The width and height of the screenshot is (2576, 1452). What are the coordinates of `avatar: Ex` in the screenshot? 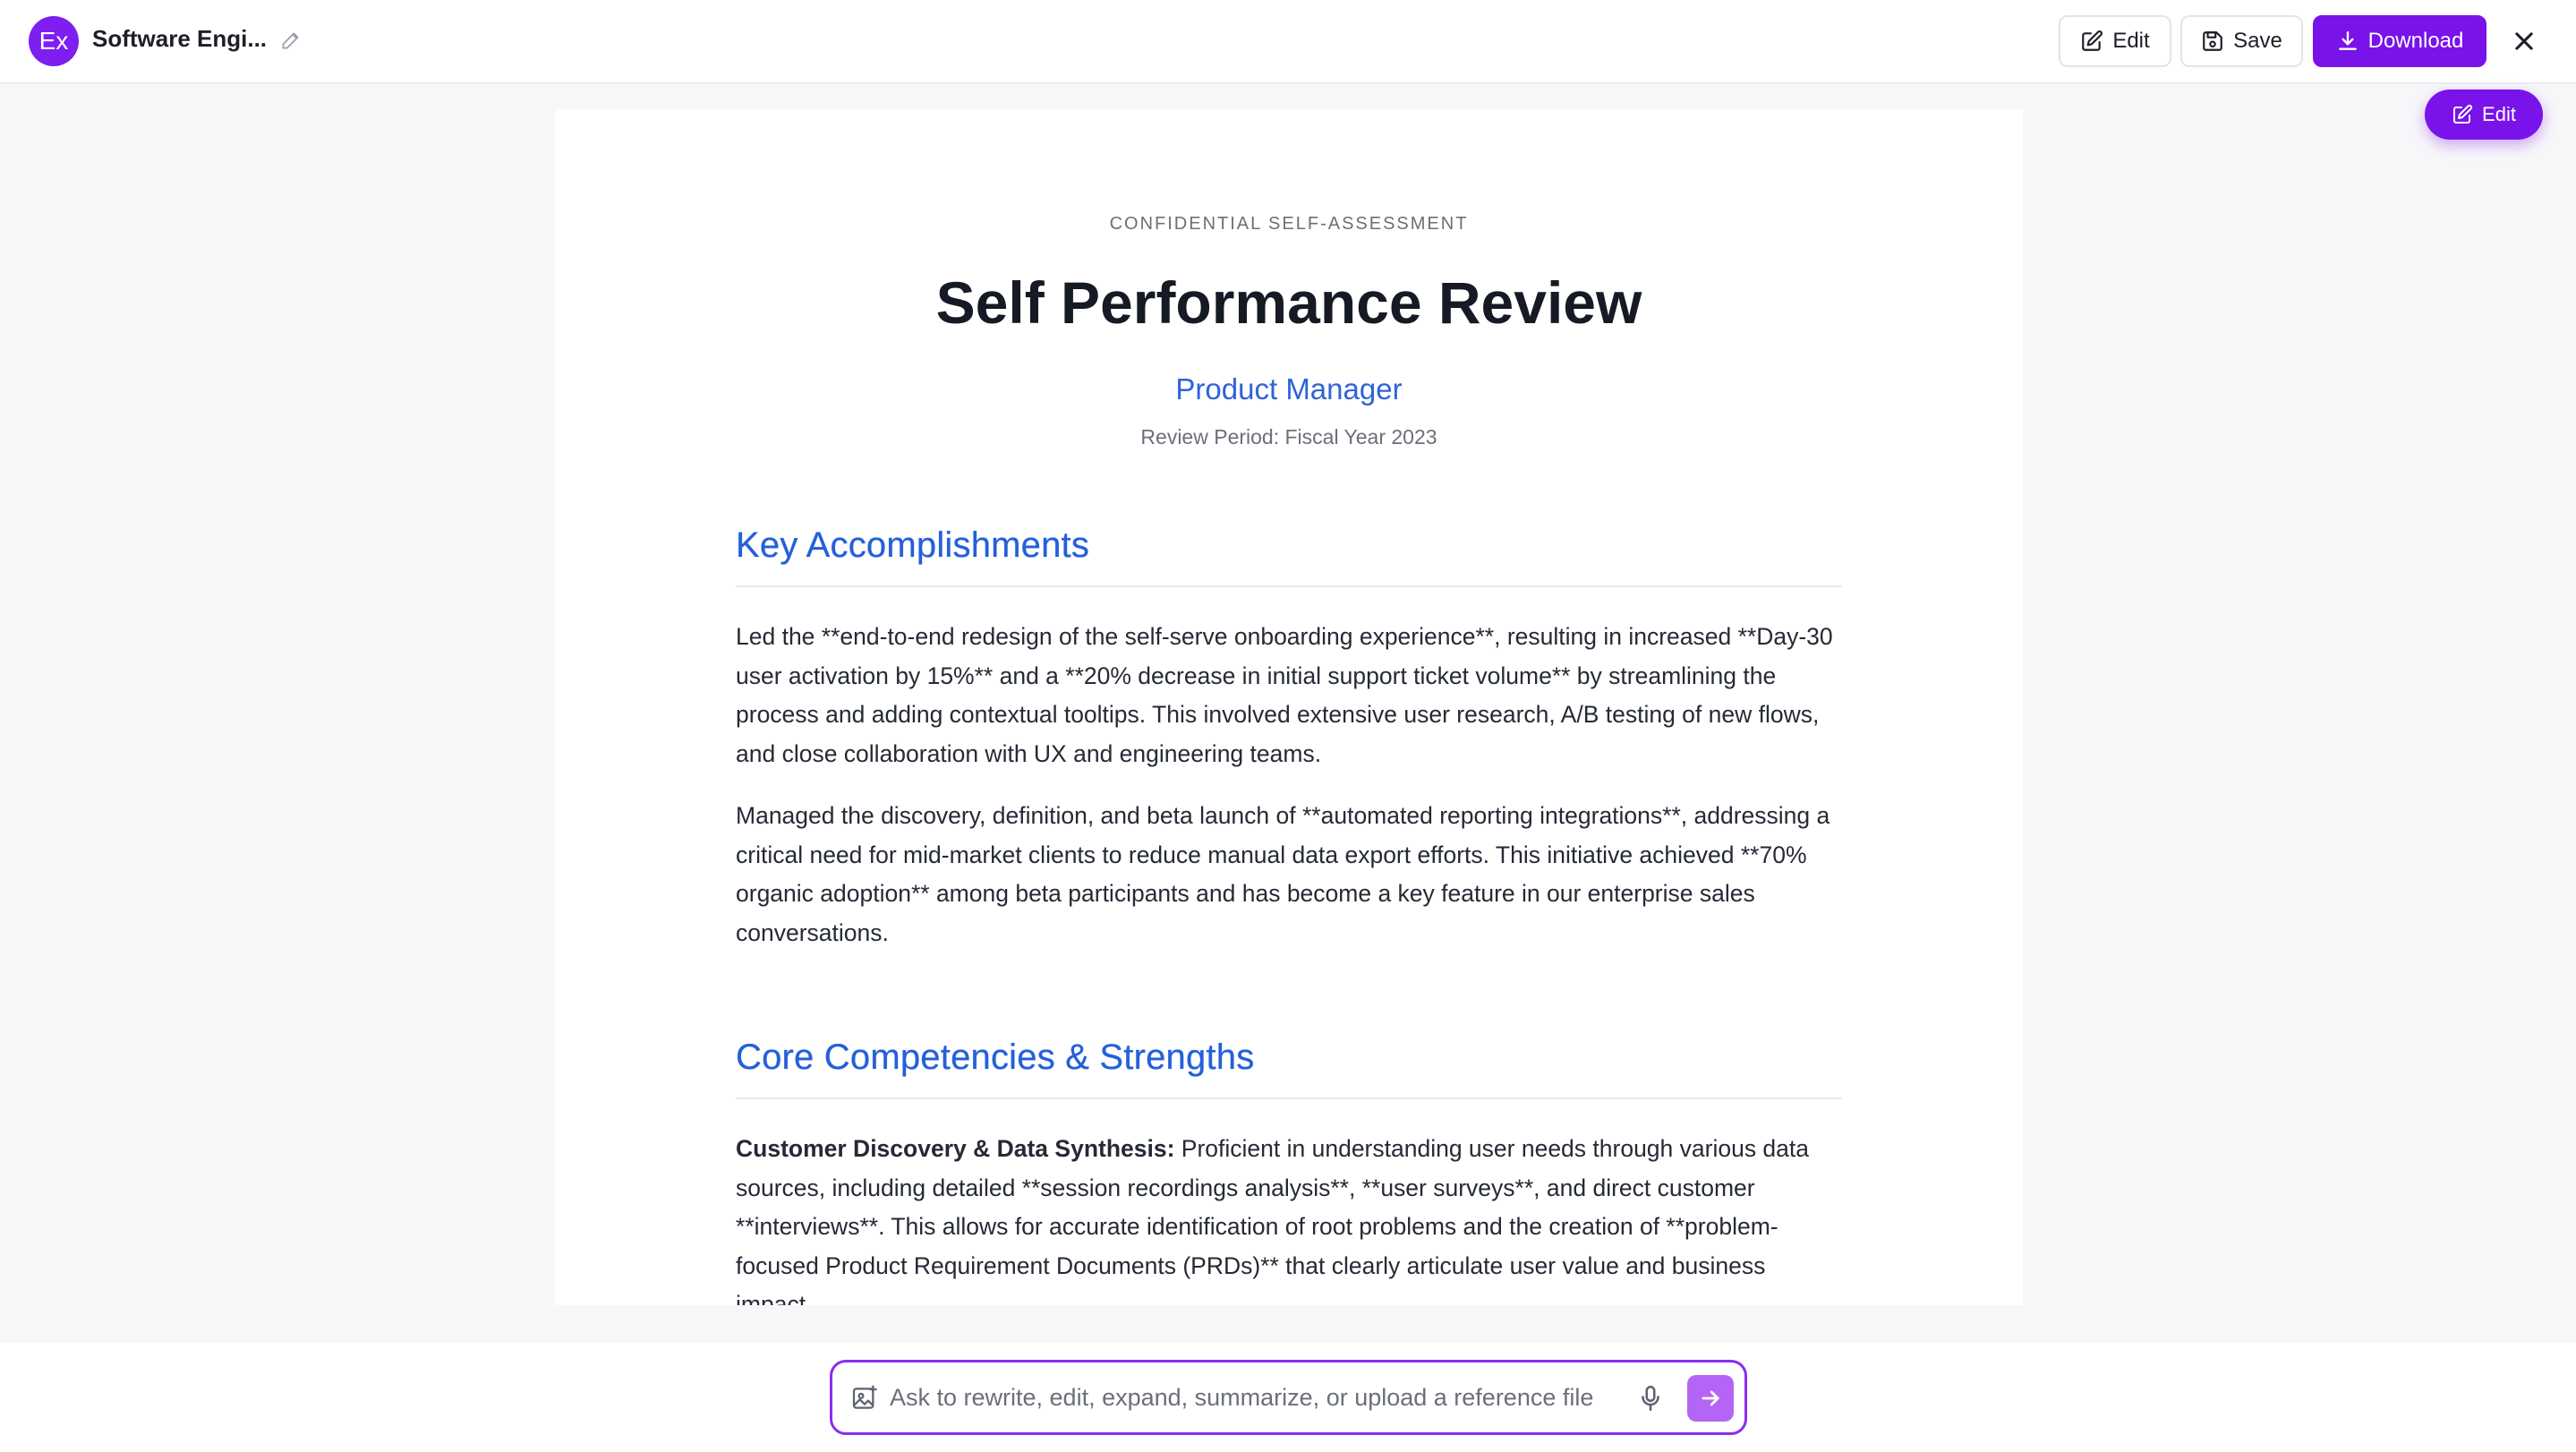 It's located at (54, 41).